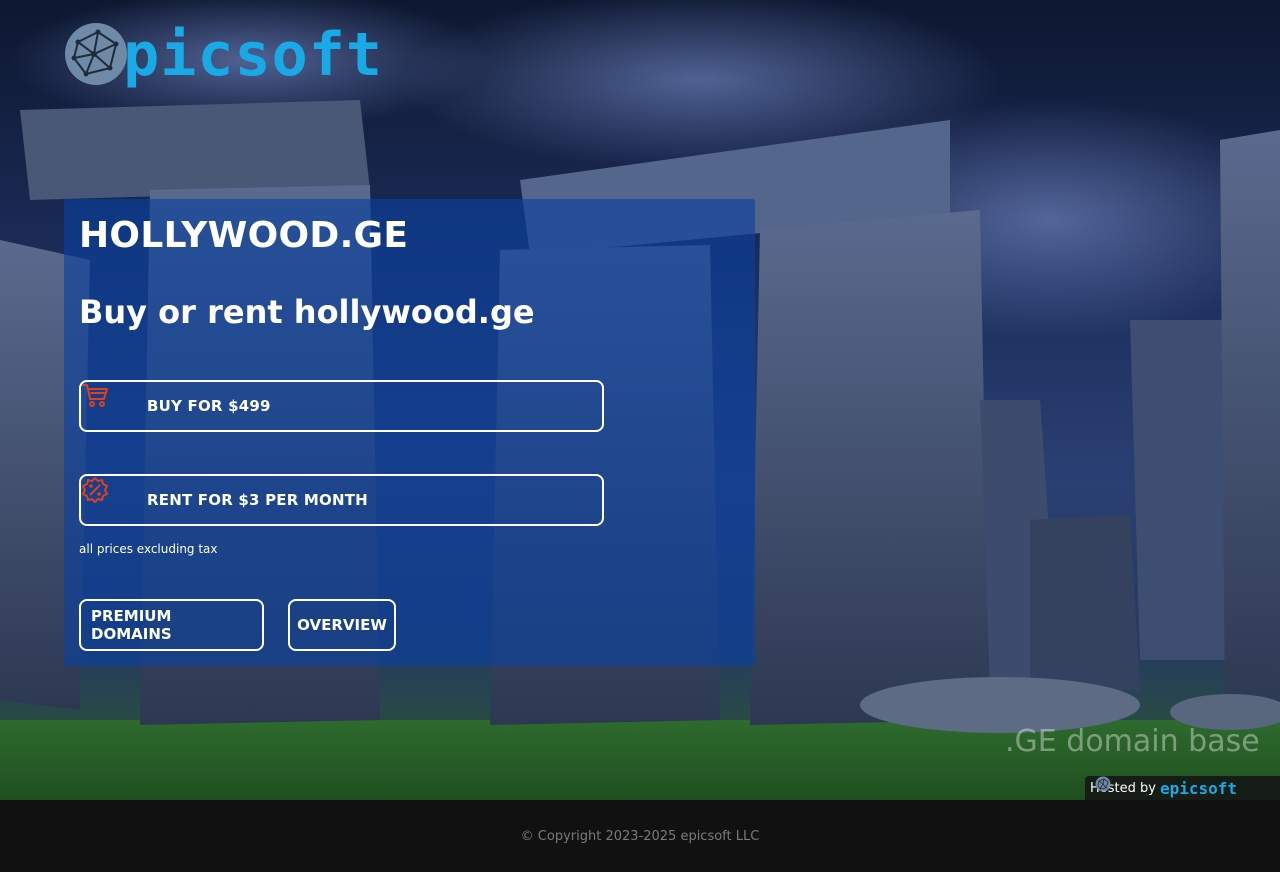 The width and height of the screenshot is (1280, 872). I want to click on domain-title: HOLLYWOOD.GE, so click(244, 235).